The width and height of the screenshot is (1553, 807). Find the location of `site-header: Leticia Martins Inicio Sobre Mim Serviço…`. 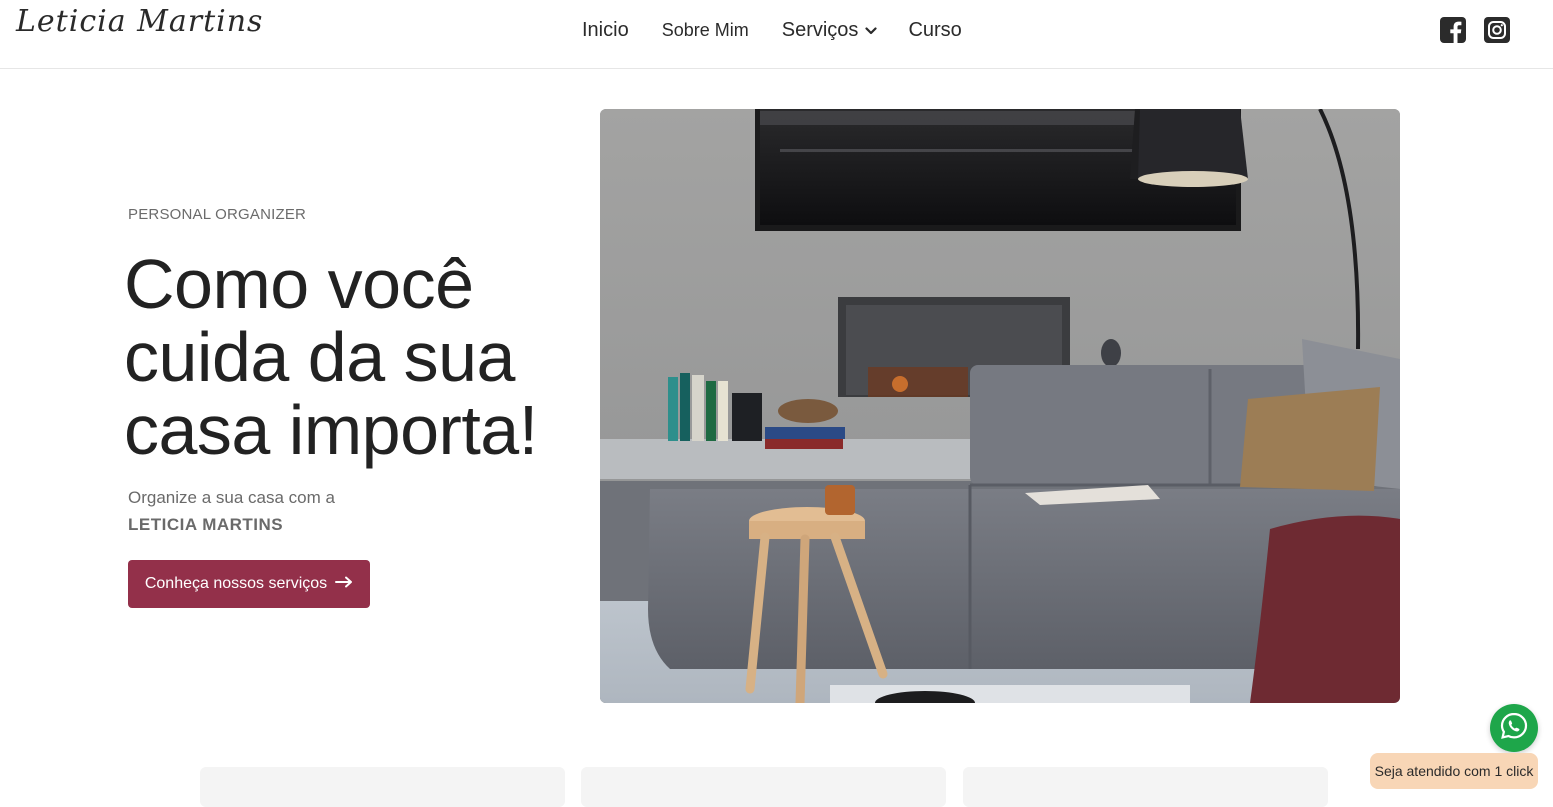

site-header: Leticia Martins Inicio Sobre Mim Serviço… is located at coordinates (776, 34).